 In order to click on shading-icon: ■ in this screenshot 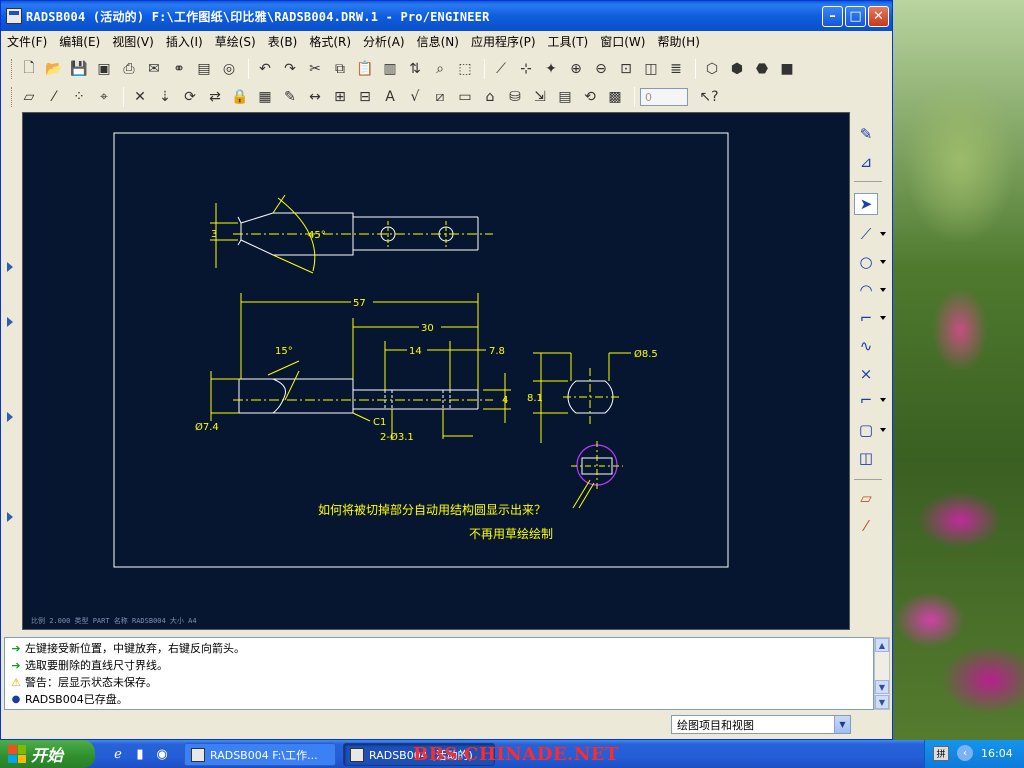, I will do `click(787, 69)`.